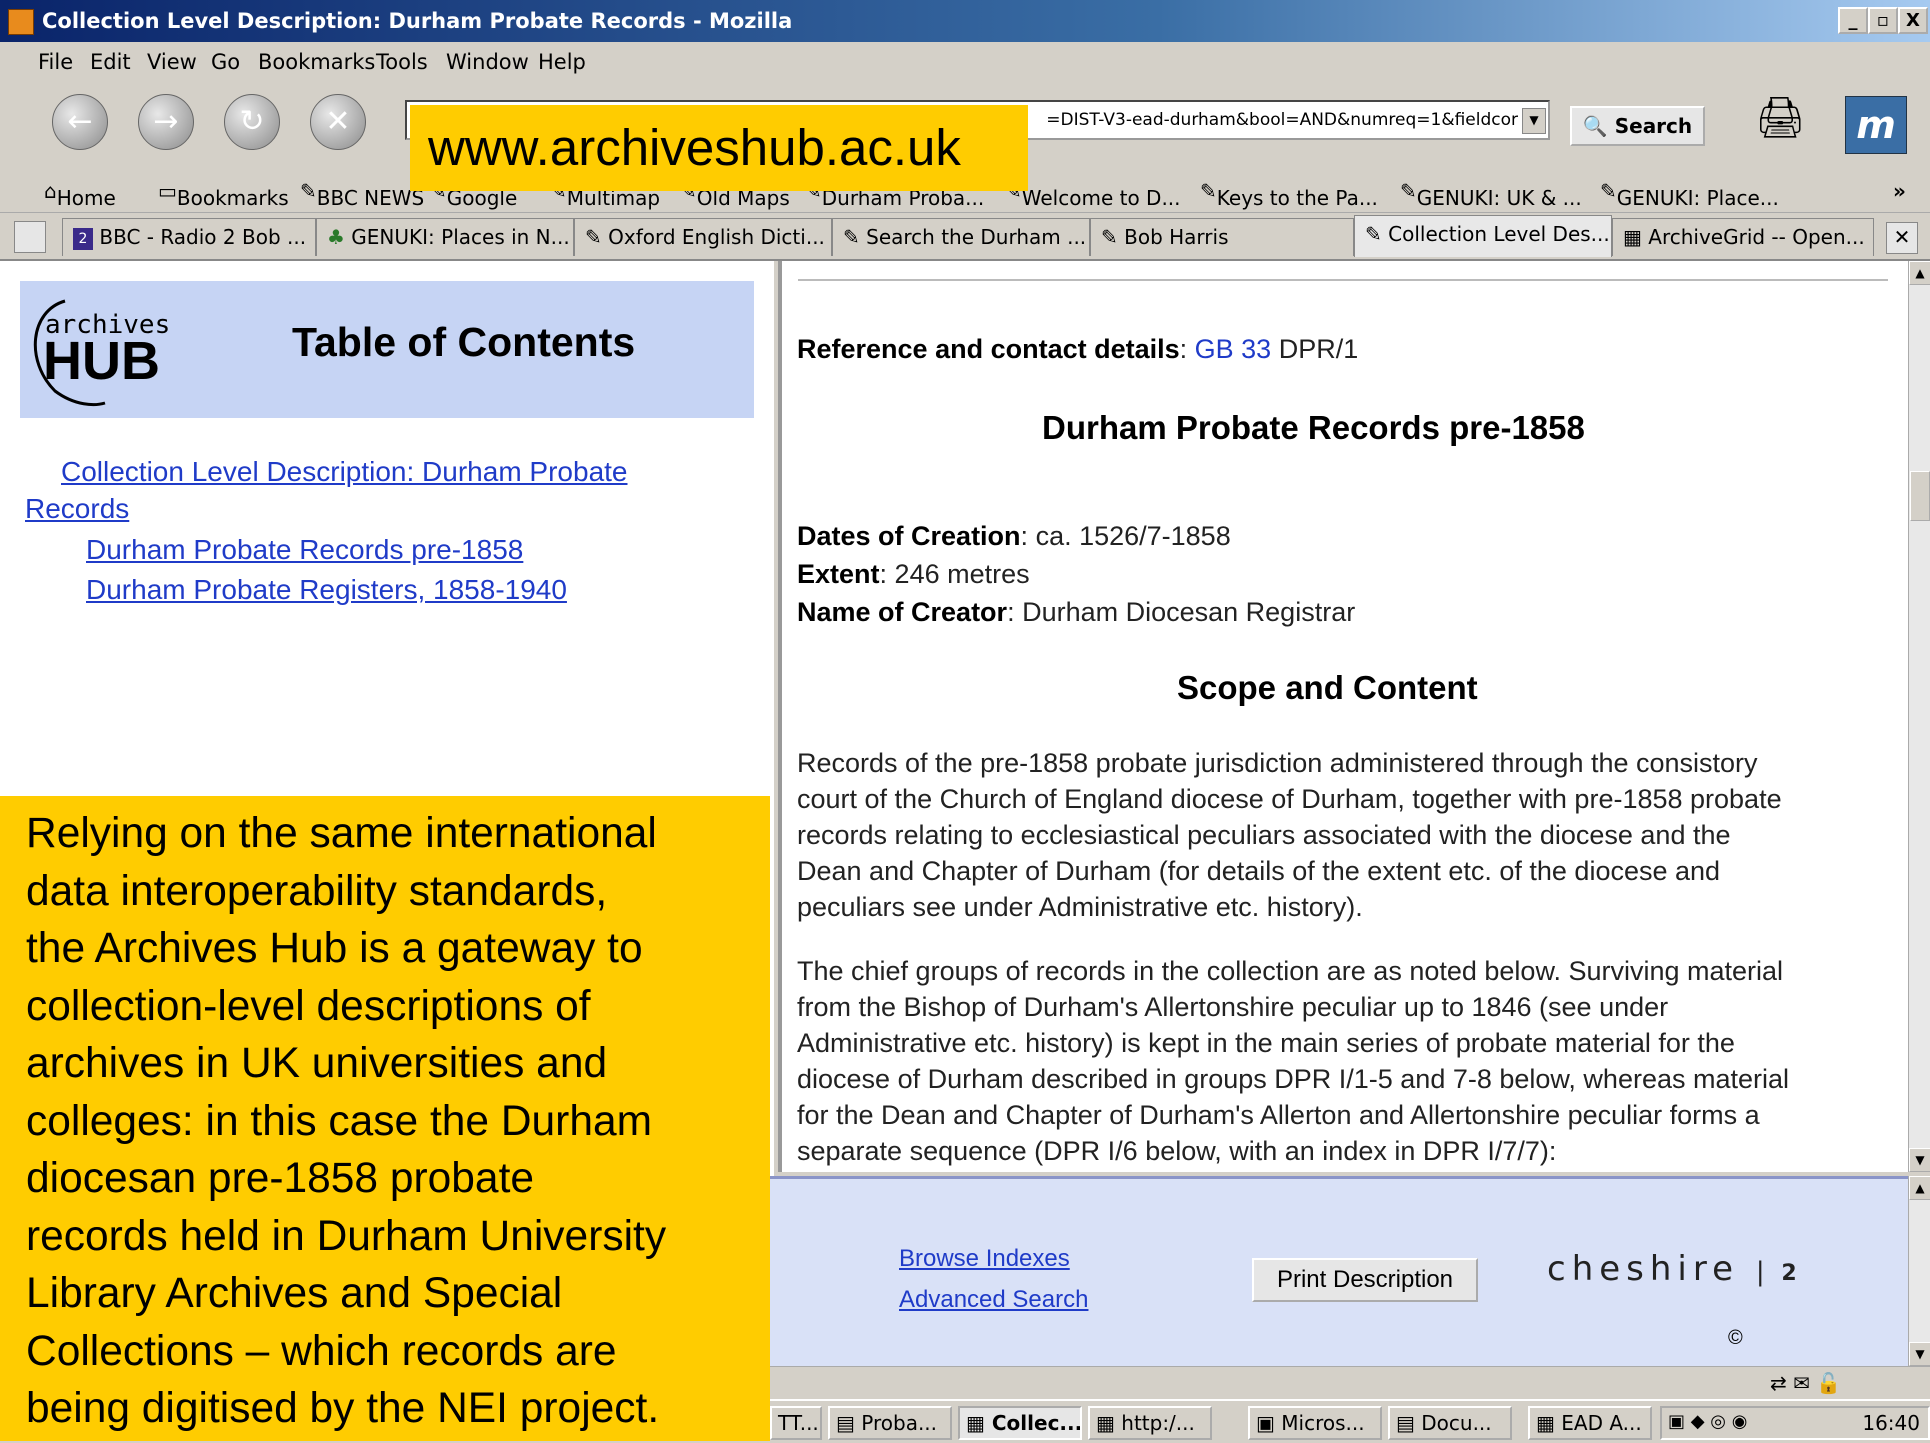  I want to click on caption-line: diocesan pre-1858 probate, so click(280, 1178).